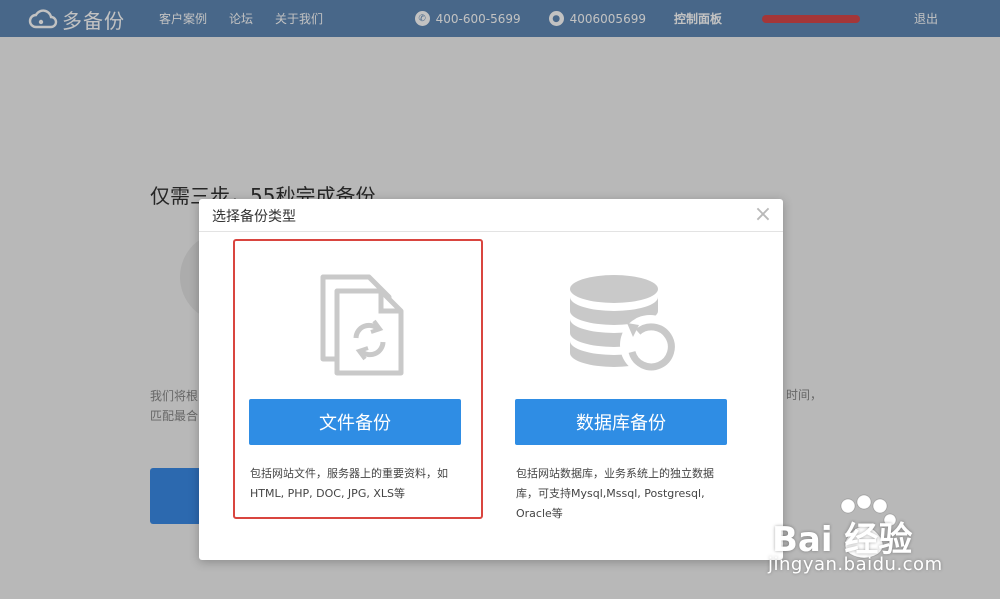 The width and height of the screenshot is (1000, 599). I want to click on watermark-brand: Bai 经验, so click(842, 540).